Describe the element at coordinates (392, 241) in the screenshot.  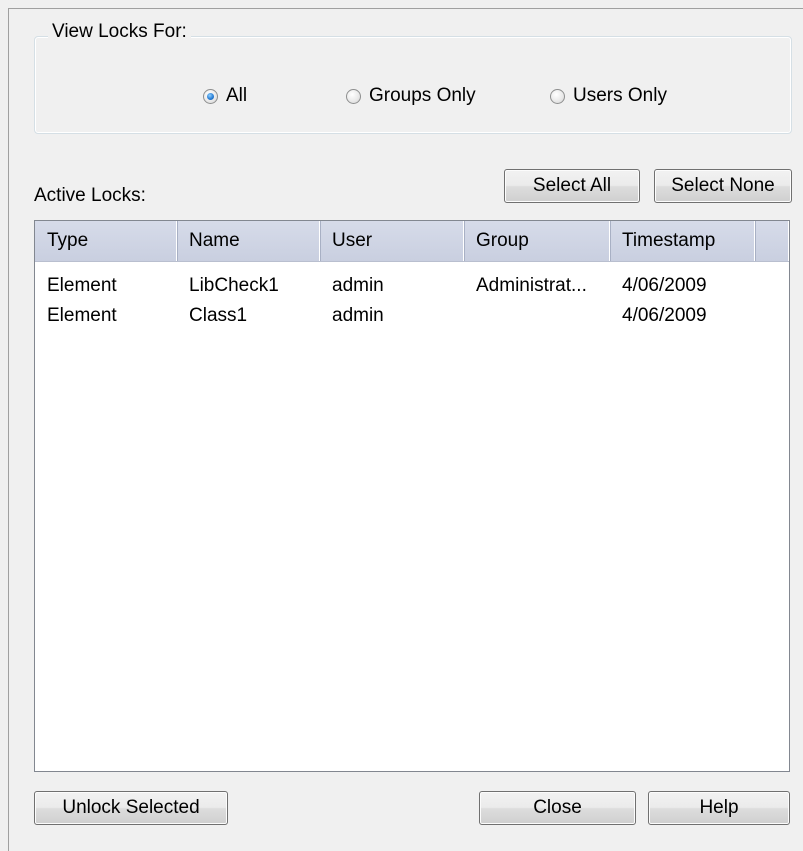
I see `column-header-user: User` at that location.